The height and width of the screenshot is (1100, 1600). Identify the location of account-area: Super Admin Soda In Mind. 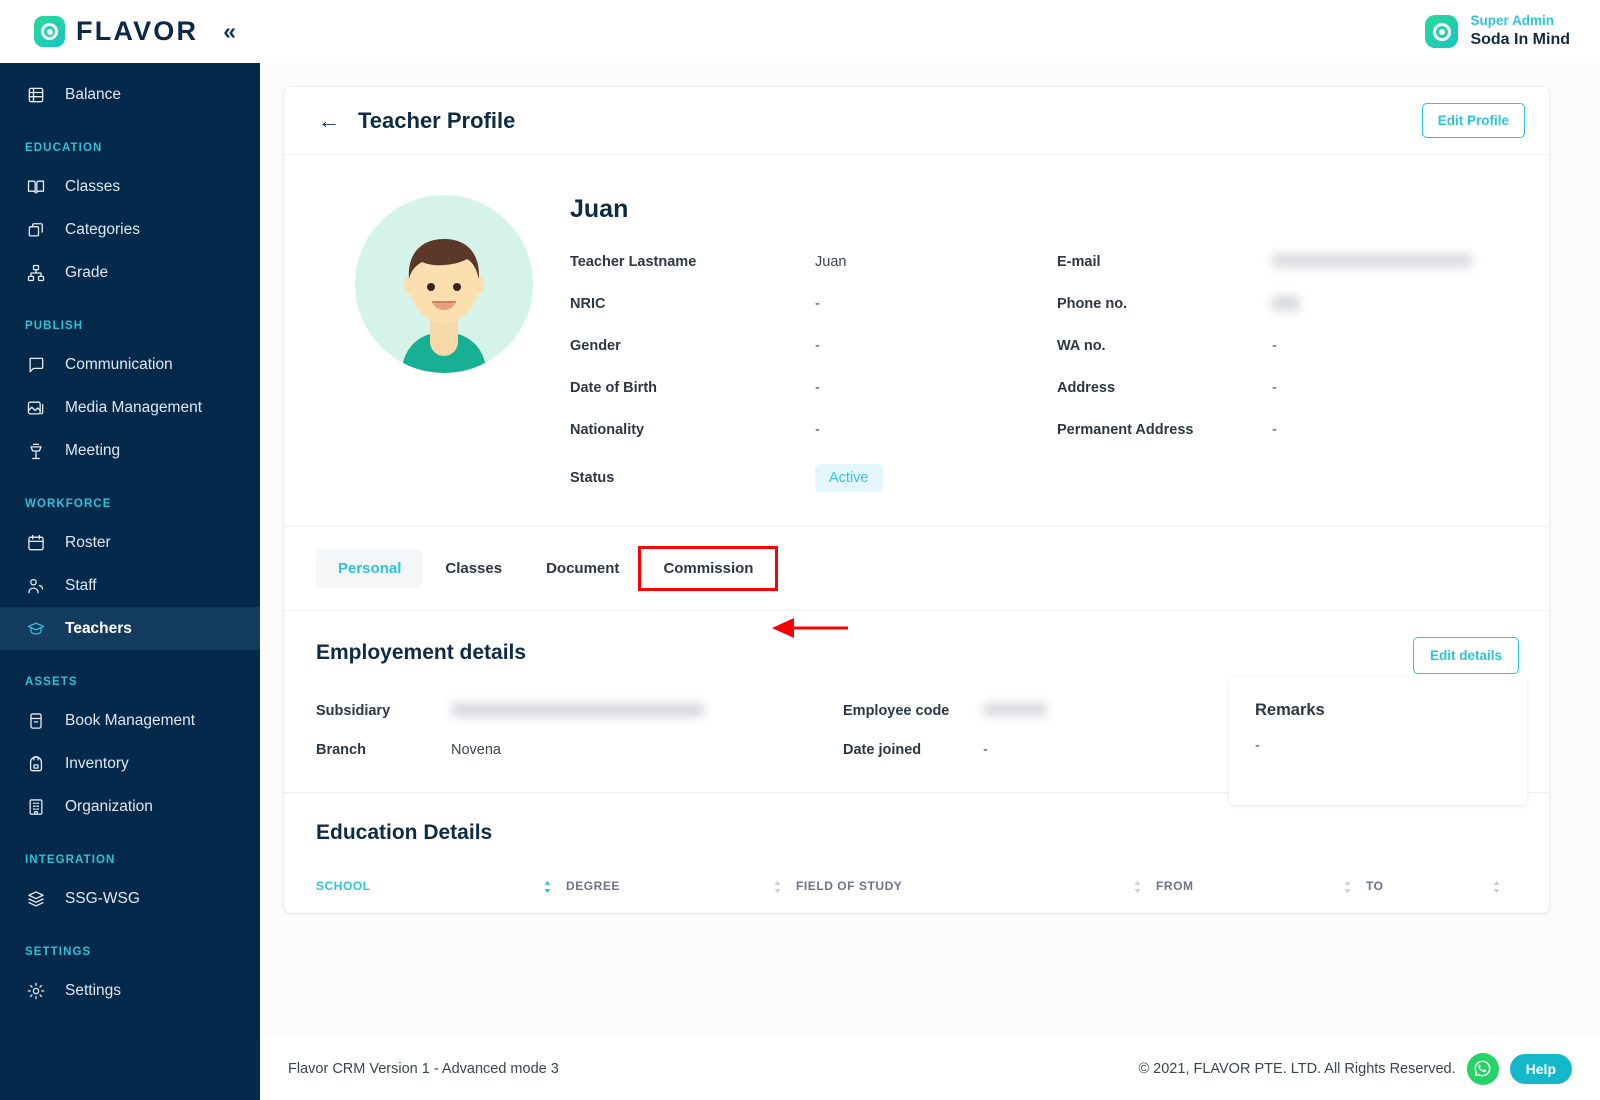
(1512, 31).